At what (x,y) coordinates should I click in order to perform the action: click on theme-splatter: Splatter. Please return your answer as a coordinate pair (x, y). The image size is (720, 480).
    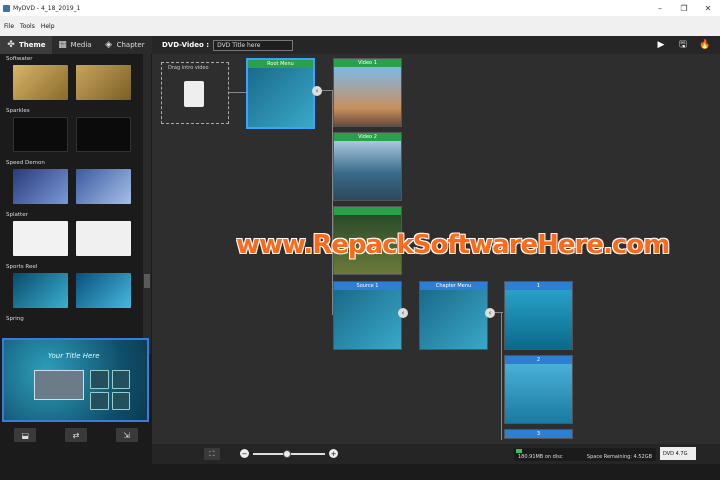
    Looking at the image, I should click on (72, 236).